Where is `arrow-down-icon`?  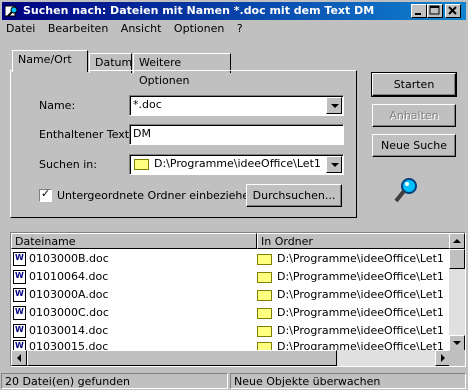
arrow-down-icon is located at coordinates (457, 343).